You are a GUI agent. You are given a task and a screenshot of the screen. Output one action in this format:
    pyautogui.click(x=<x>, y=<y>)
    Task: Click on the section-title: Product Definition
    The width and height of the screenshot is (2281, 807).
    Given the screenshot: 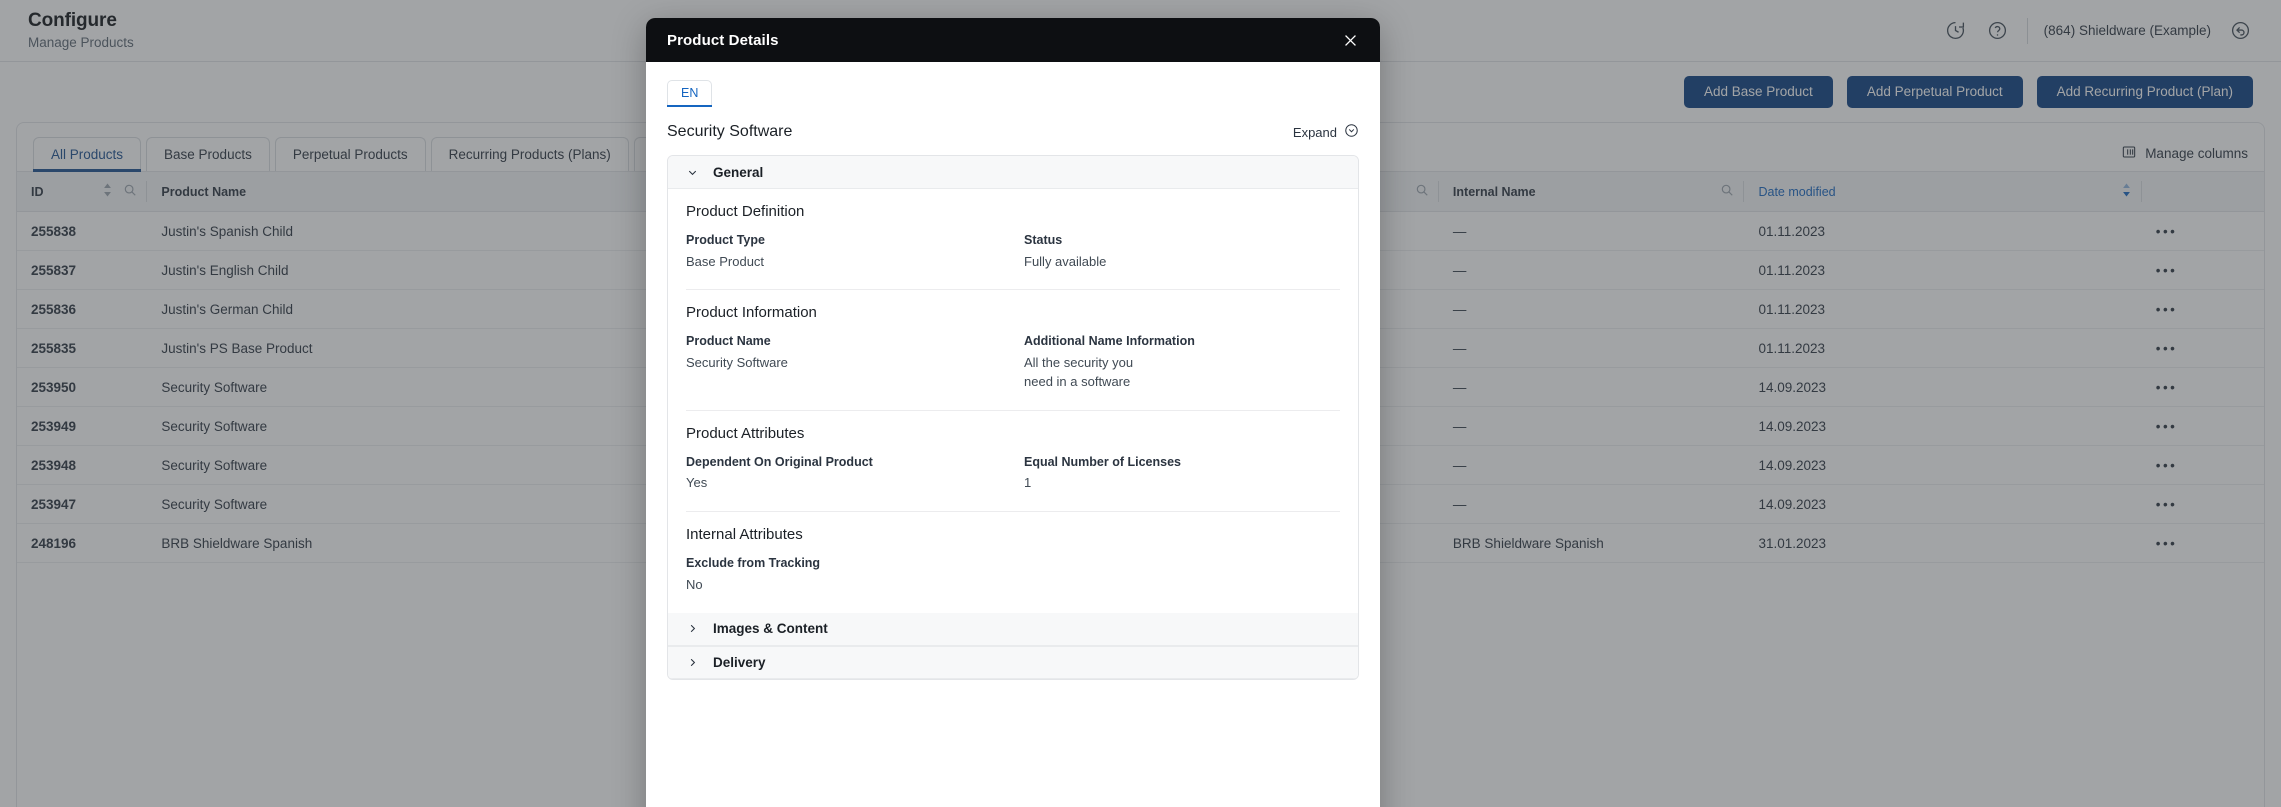 What is the action you would take?
    pyautogui.click(x=745, y=211)
    